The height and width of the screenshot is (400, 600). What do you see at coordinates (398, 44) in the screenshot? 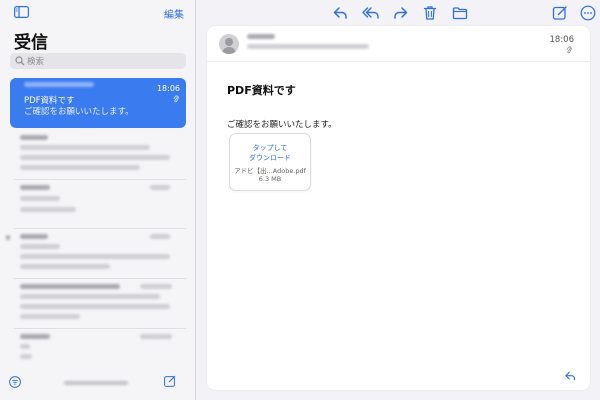
I see `message-header: 18:06` at bounding box center [398, 44].